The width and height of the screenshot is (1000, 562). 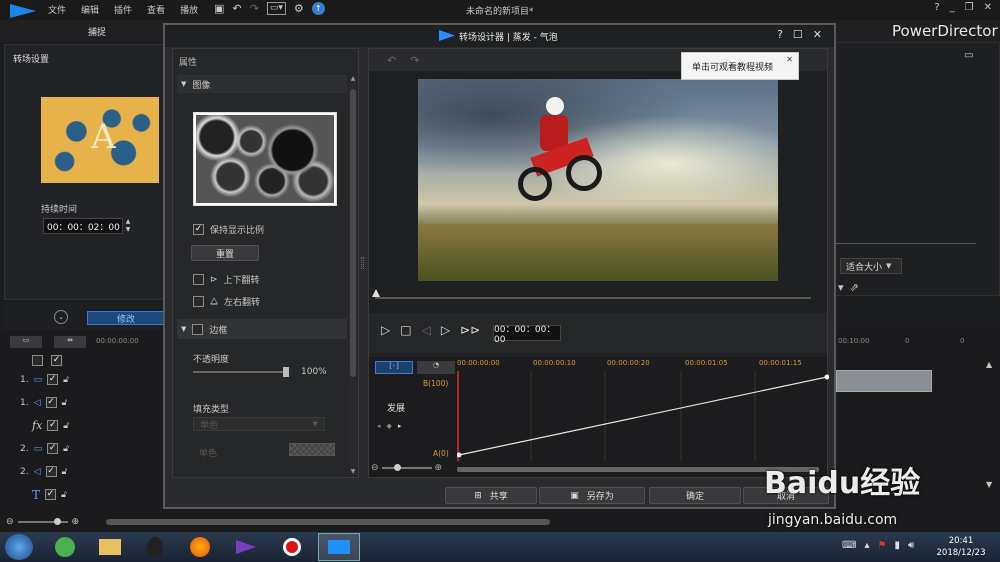 What do you see at coordinates (841, 287) in the screenshot?
I see `dropdown-icon: ▾` at bounding box center [841, 287].